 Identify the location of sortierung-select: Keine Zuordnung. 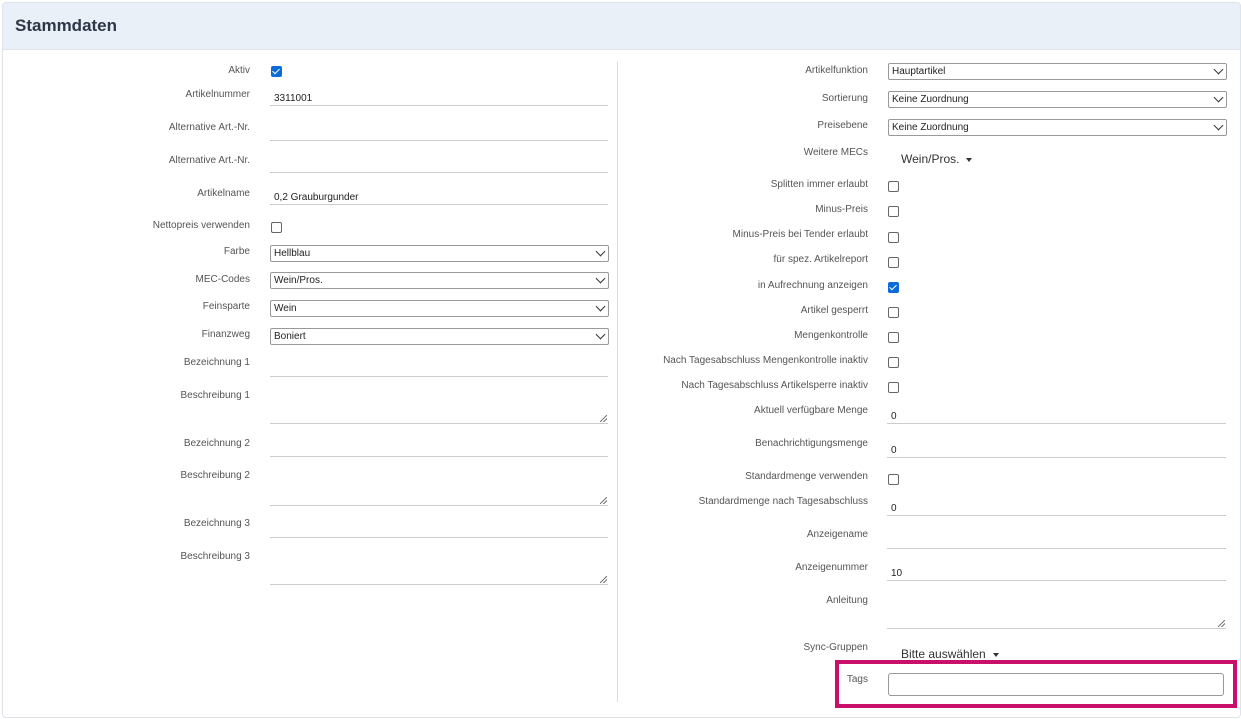
(1057, 99).